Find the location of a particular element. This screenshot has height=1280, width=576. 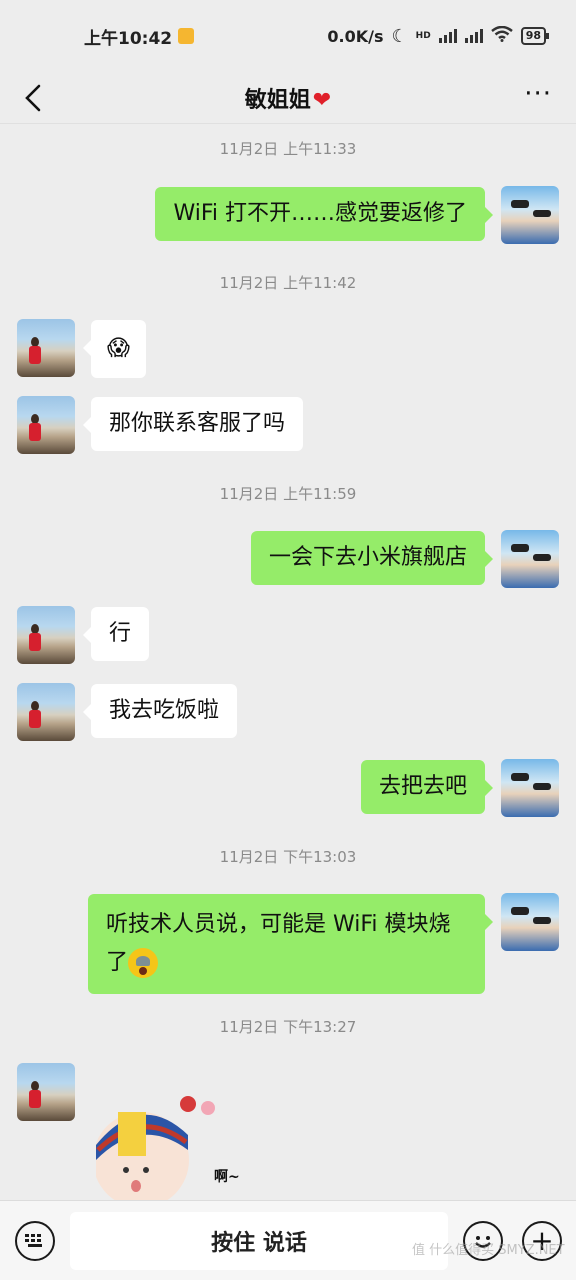

timestamp: 11月2日 上午11:33 is located at coordinates (288, 149).